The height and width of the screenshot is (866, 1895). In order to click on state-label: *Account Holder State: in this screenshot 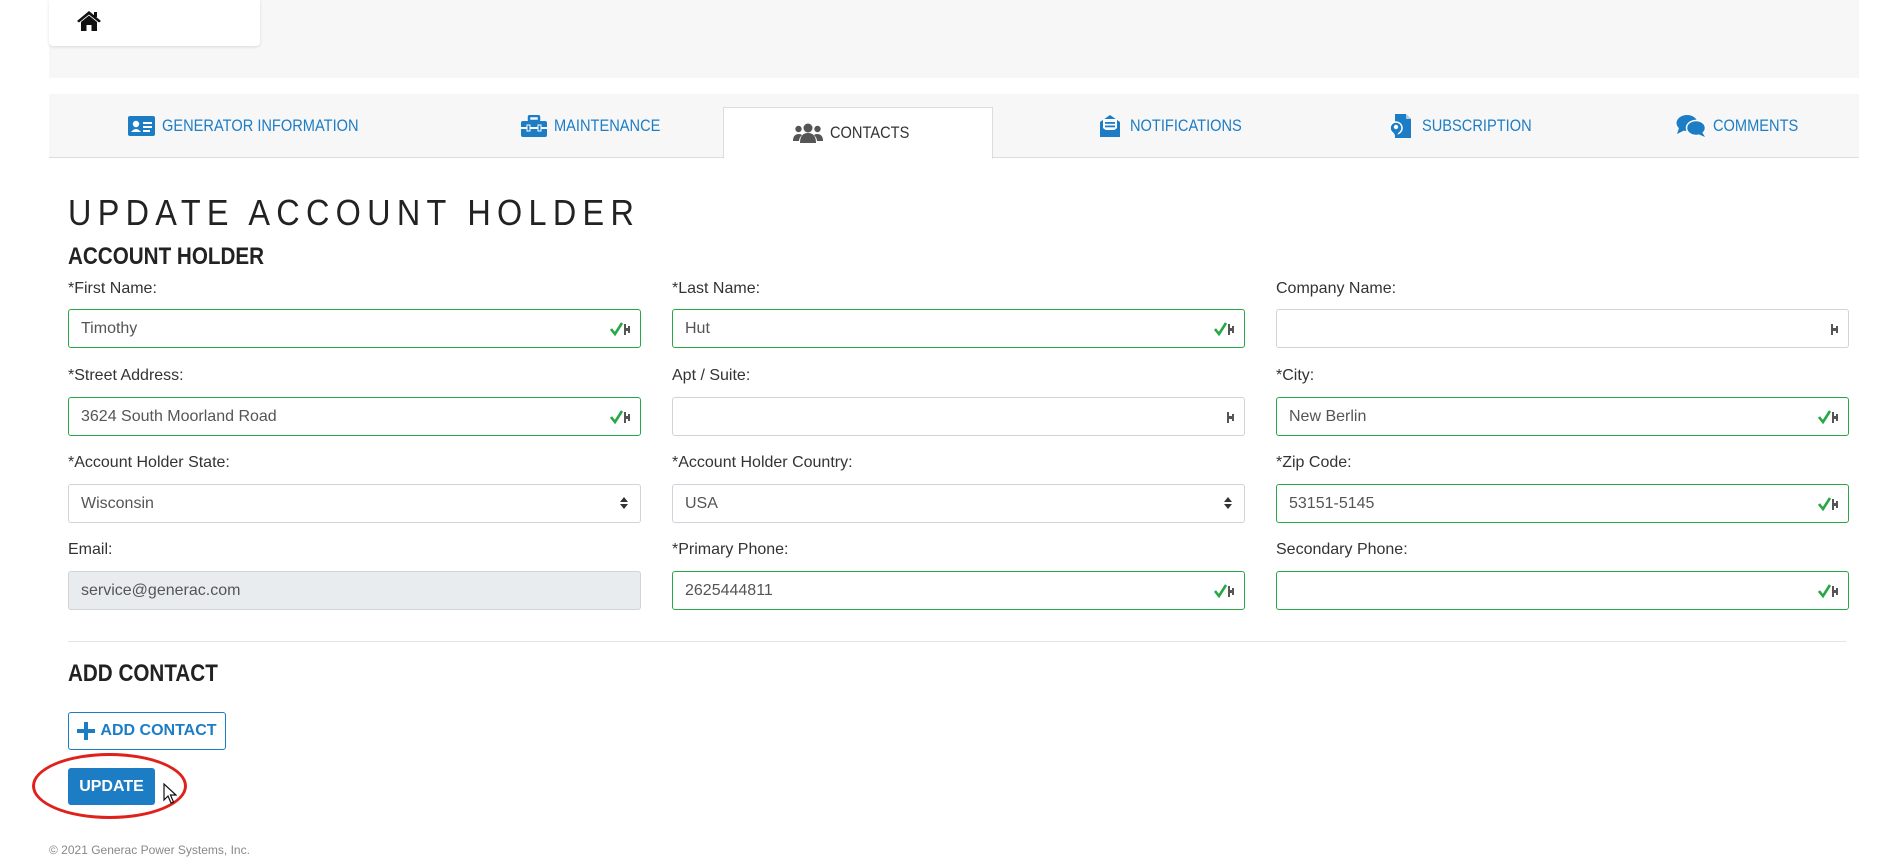, I will do `click(149, 462)`.